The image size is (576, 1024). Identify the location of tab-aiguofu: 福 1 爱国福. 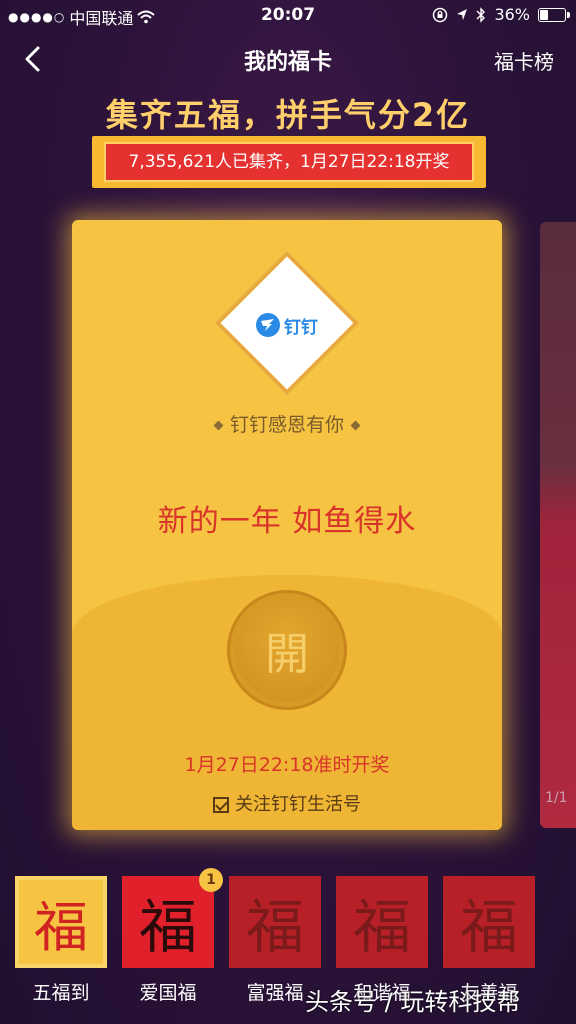
(172, 936).